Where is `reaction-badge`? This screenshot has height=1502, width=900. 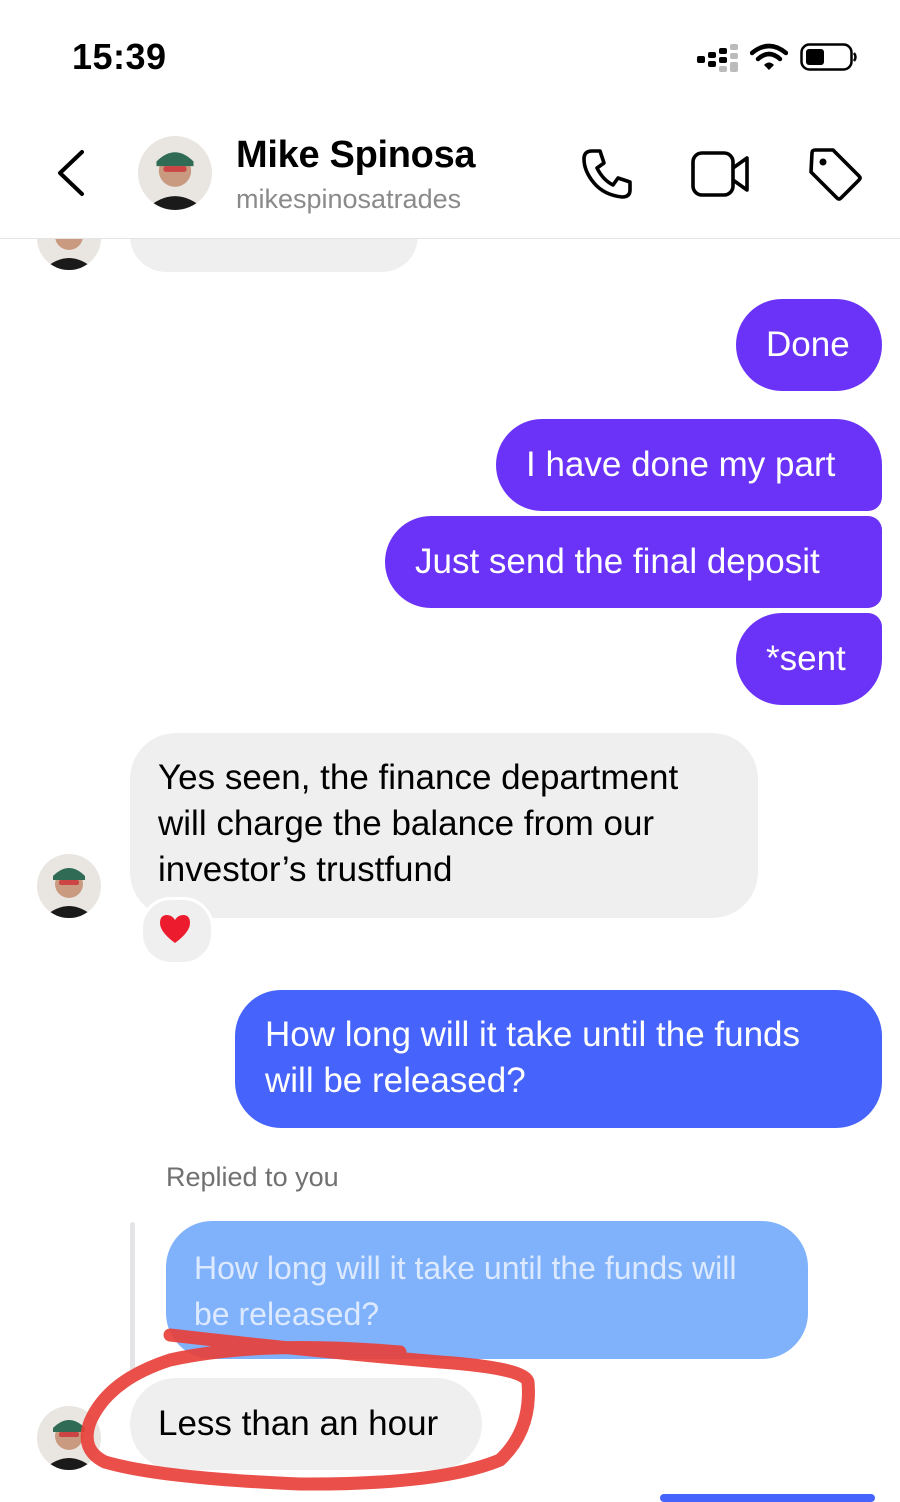
reaction-badge is located at coordinates (177, 931).